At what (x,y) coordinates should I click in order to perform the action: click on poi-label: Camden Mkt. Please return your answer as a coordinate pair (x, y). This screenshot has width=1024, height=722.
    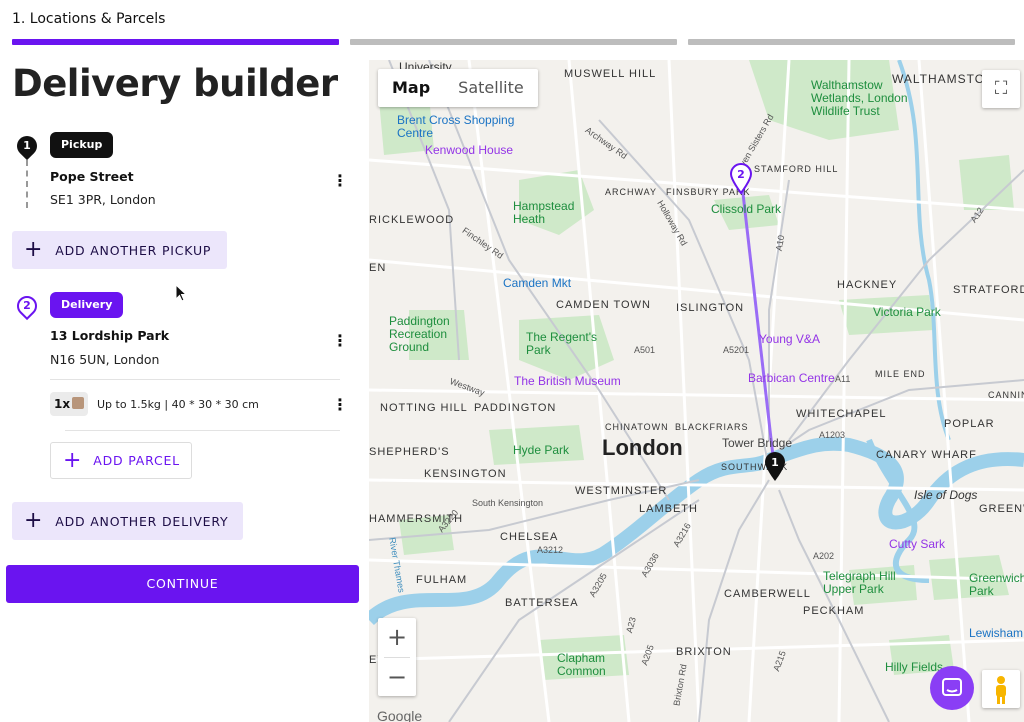
    Looking at the image, I should click on (537, 283).